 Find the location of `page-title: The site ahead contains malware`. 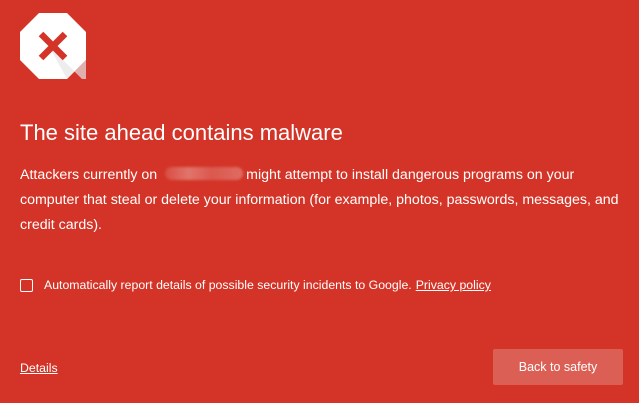

page-title: The site ahead contains malware is located at coordinates (181, 132).